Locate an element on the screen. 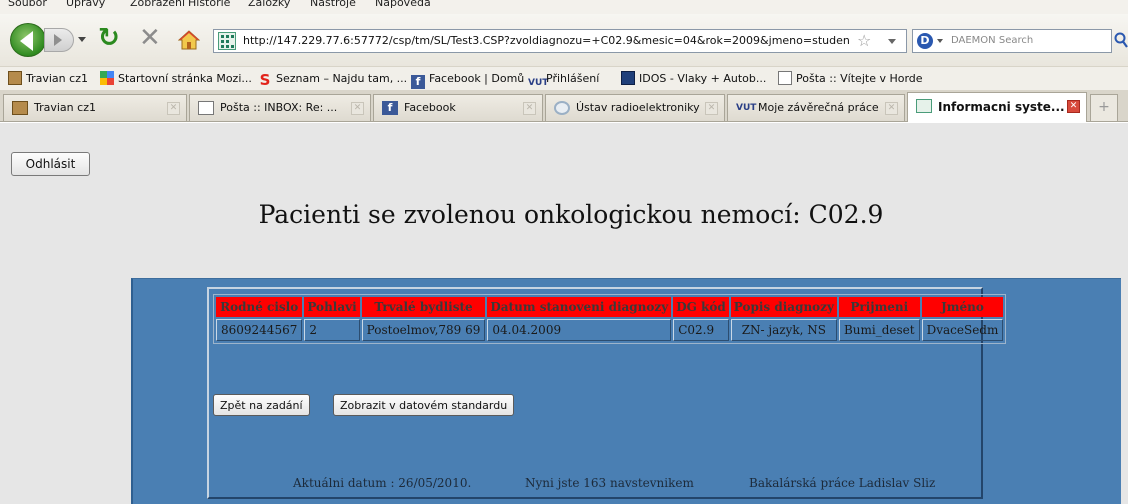 This screenshot has height=504, width=1128. table-cell: Bumi_deset is located at coordinates (879, 330).